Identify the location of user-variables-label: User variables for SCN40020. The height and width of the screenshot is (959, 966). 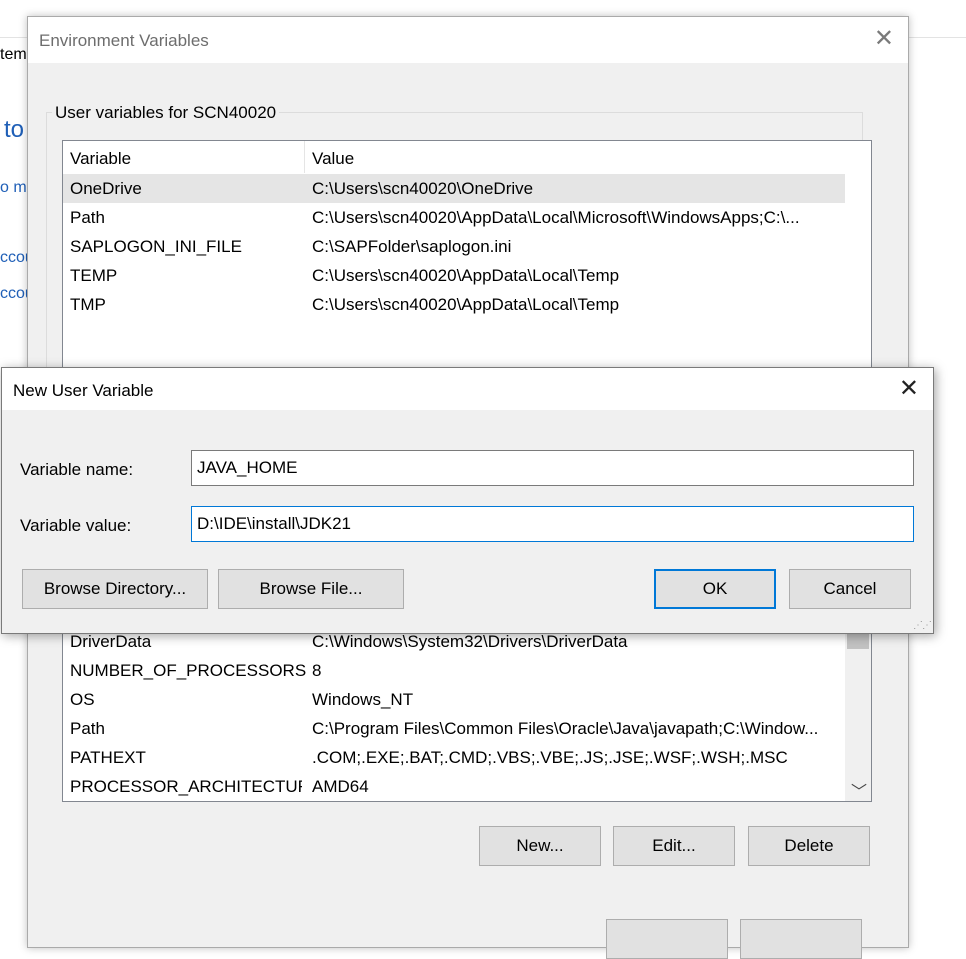
(166, 113).